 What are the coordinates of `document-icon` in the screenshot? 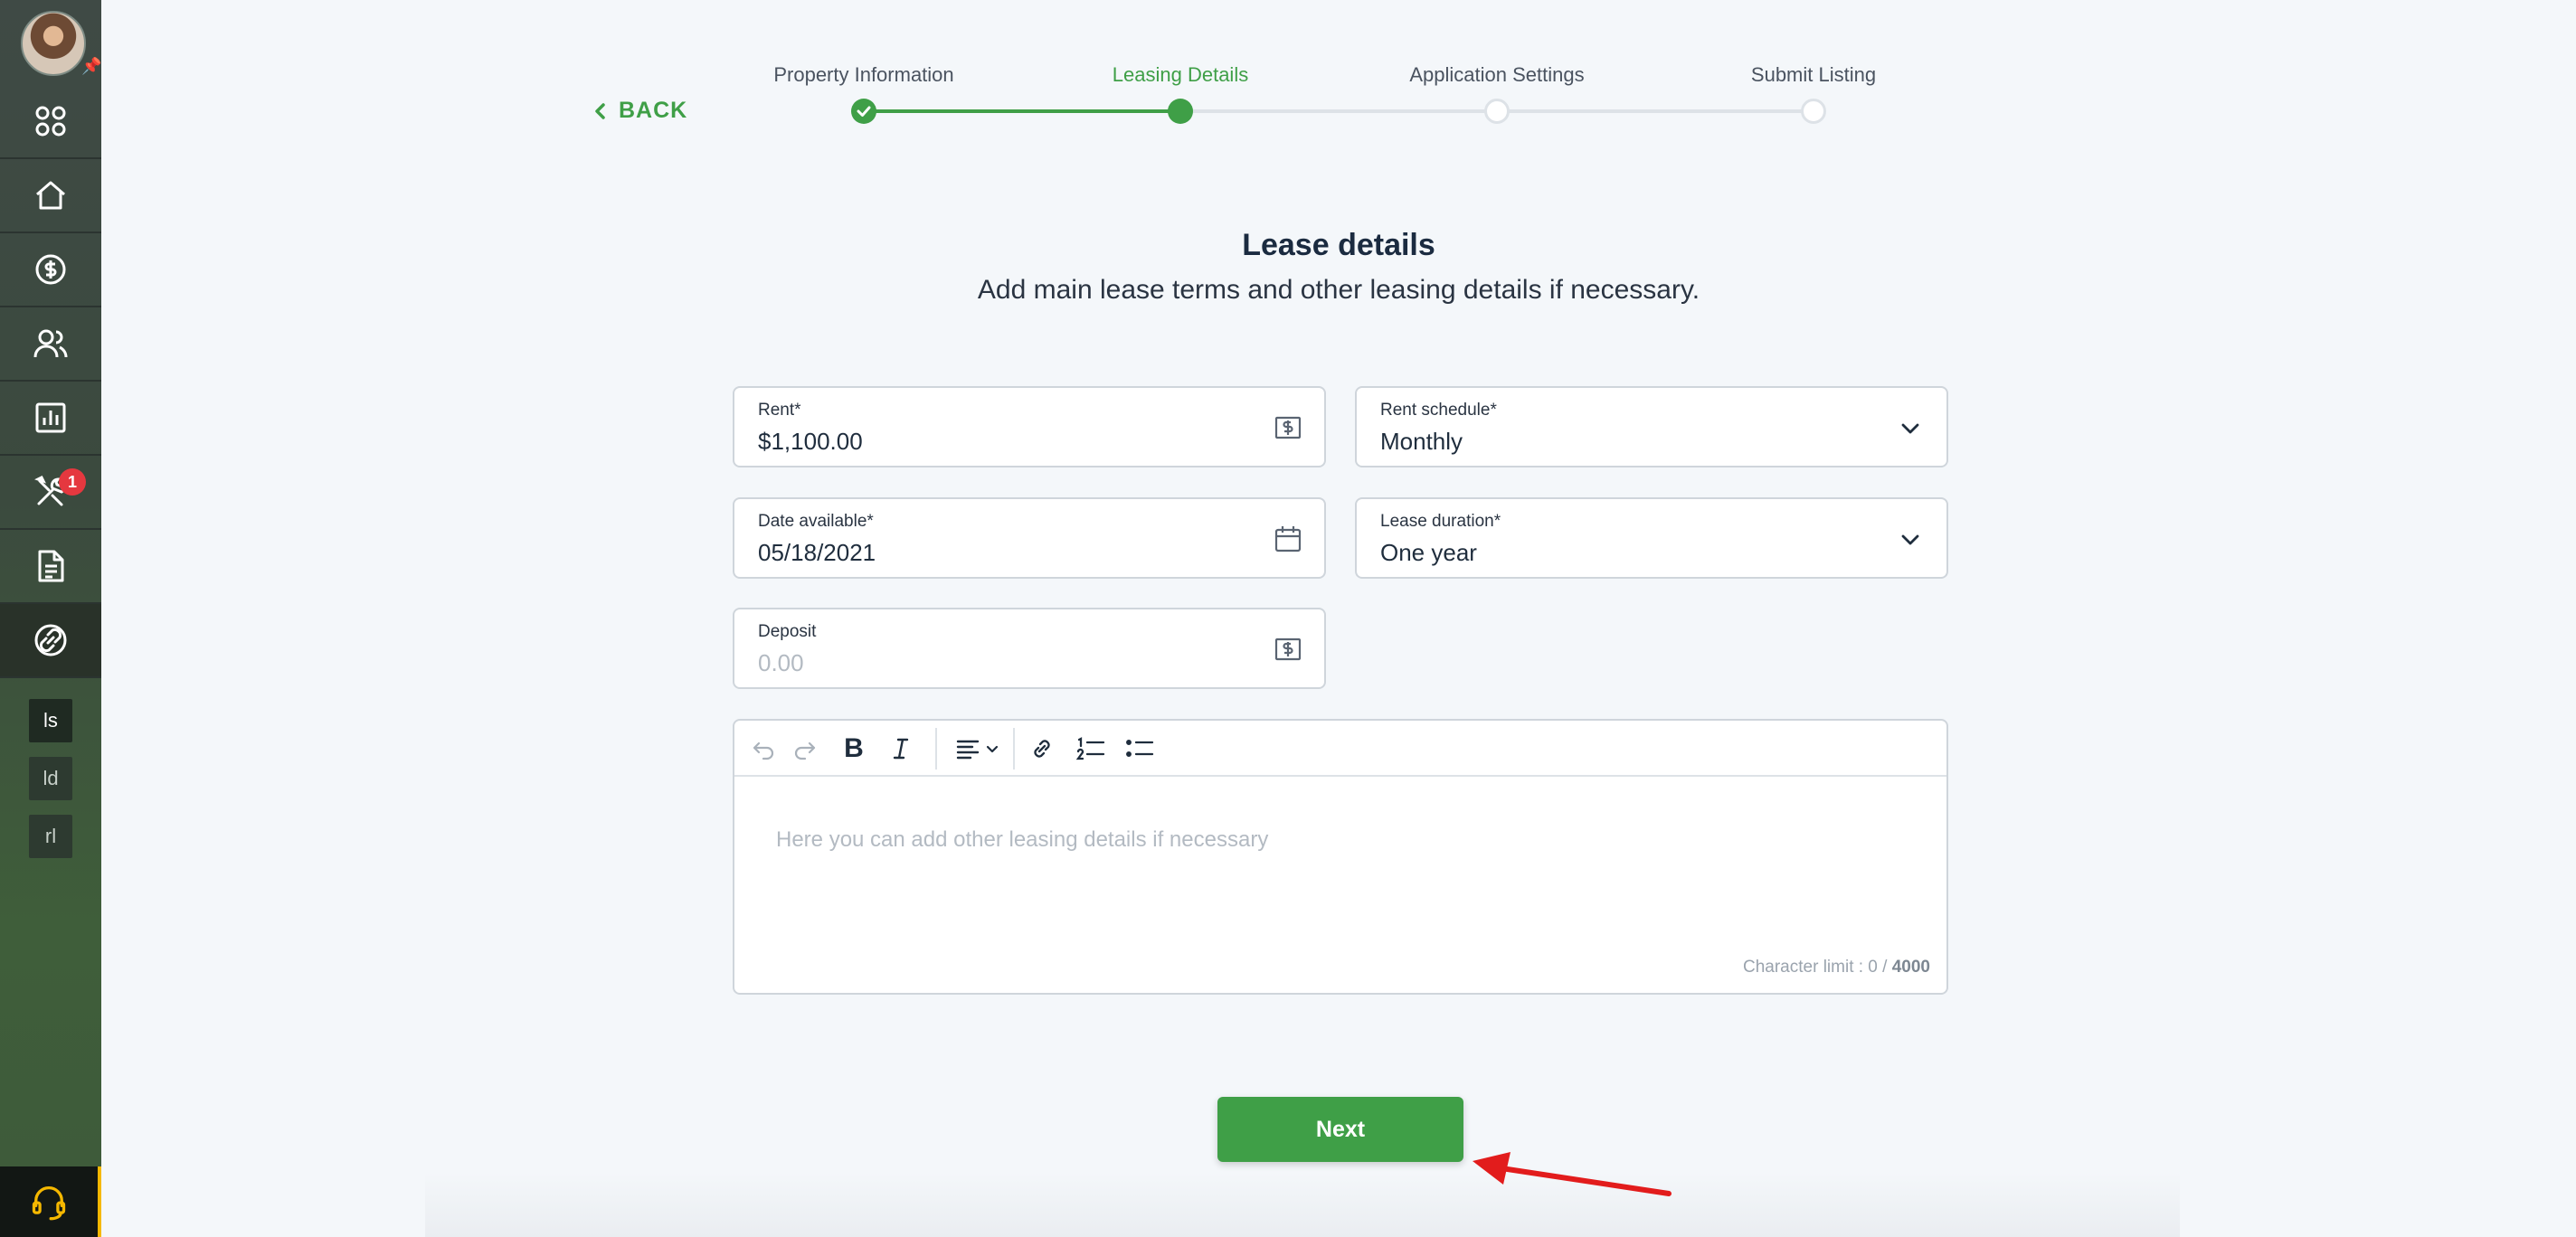 It's located at (51, 566).